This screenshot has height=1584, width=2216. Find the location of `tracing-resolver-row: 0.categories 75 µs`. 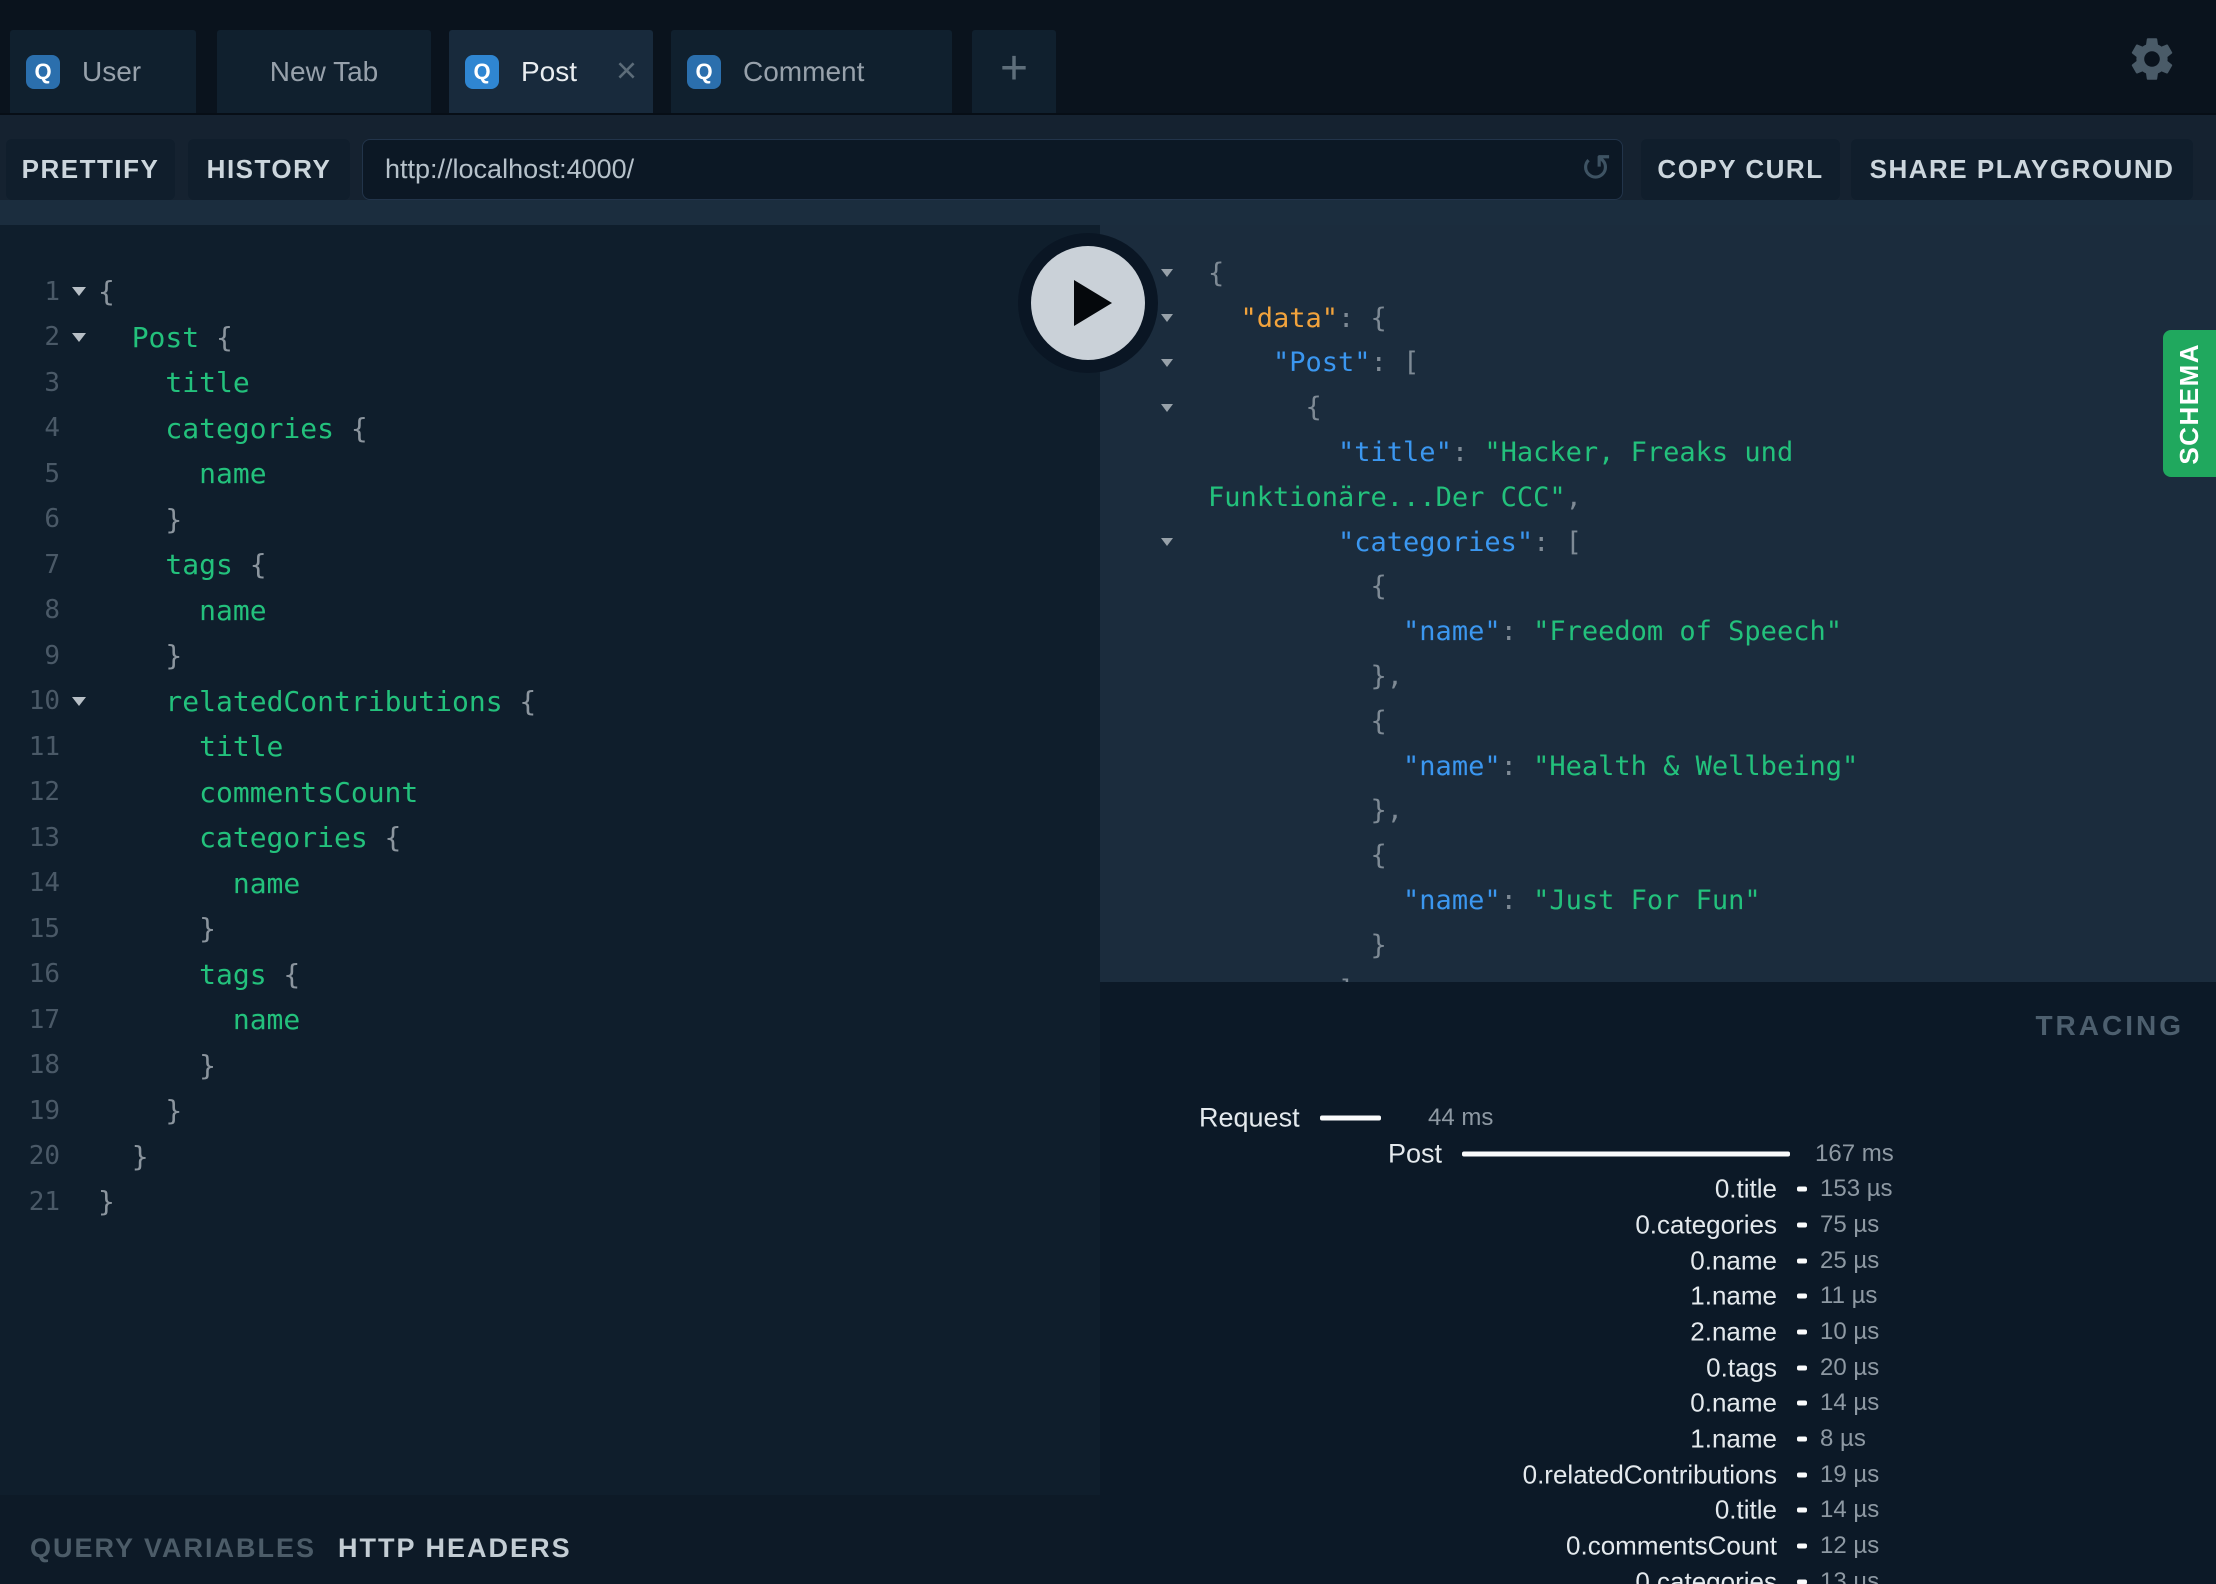

tracing-resolver-row: 0.categories 75 µs is located at coordinates (1658, 1225).